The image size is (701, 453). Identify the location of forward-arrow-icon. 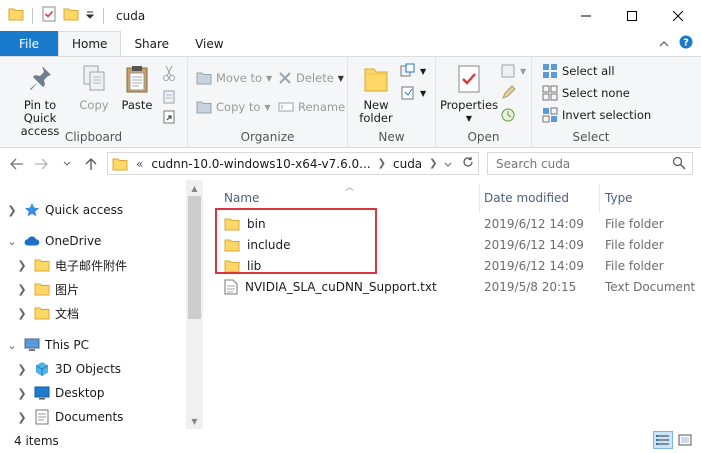
(41, 164).